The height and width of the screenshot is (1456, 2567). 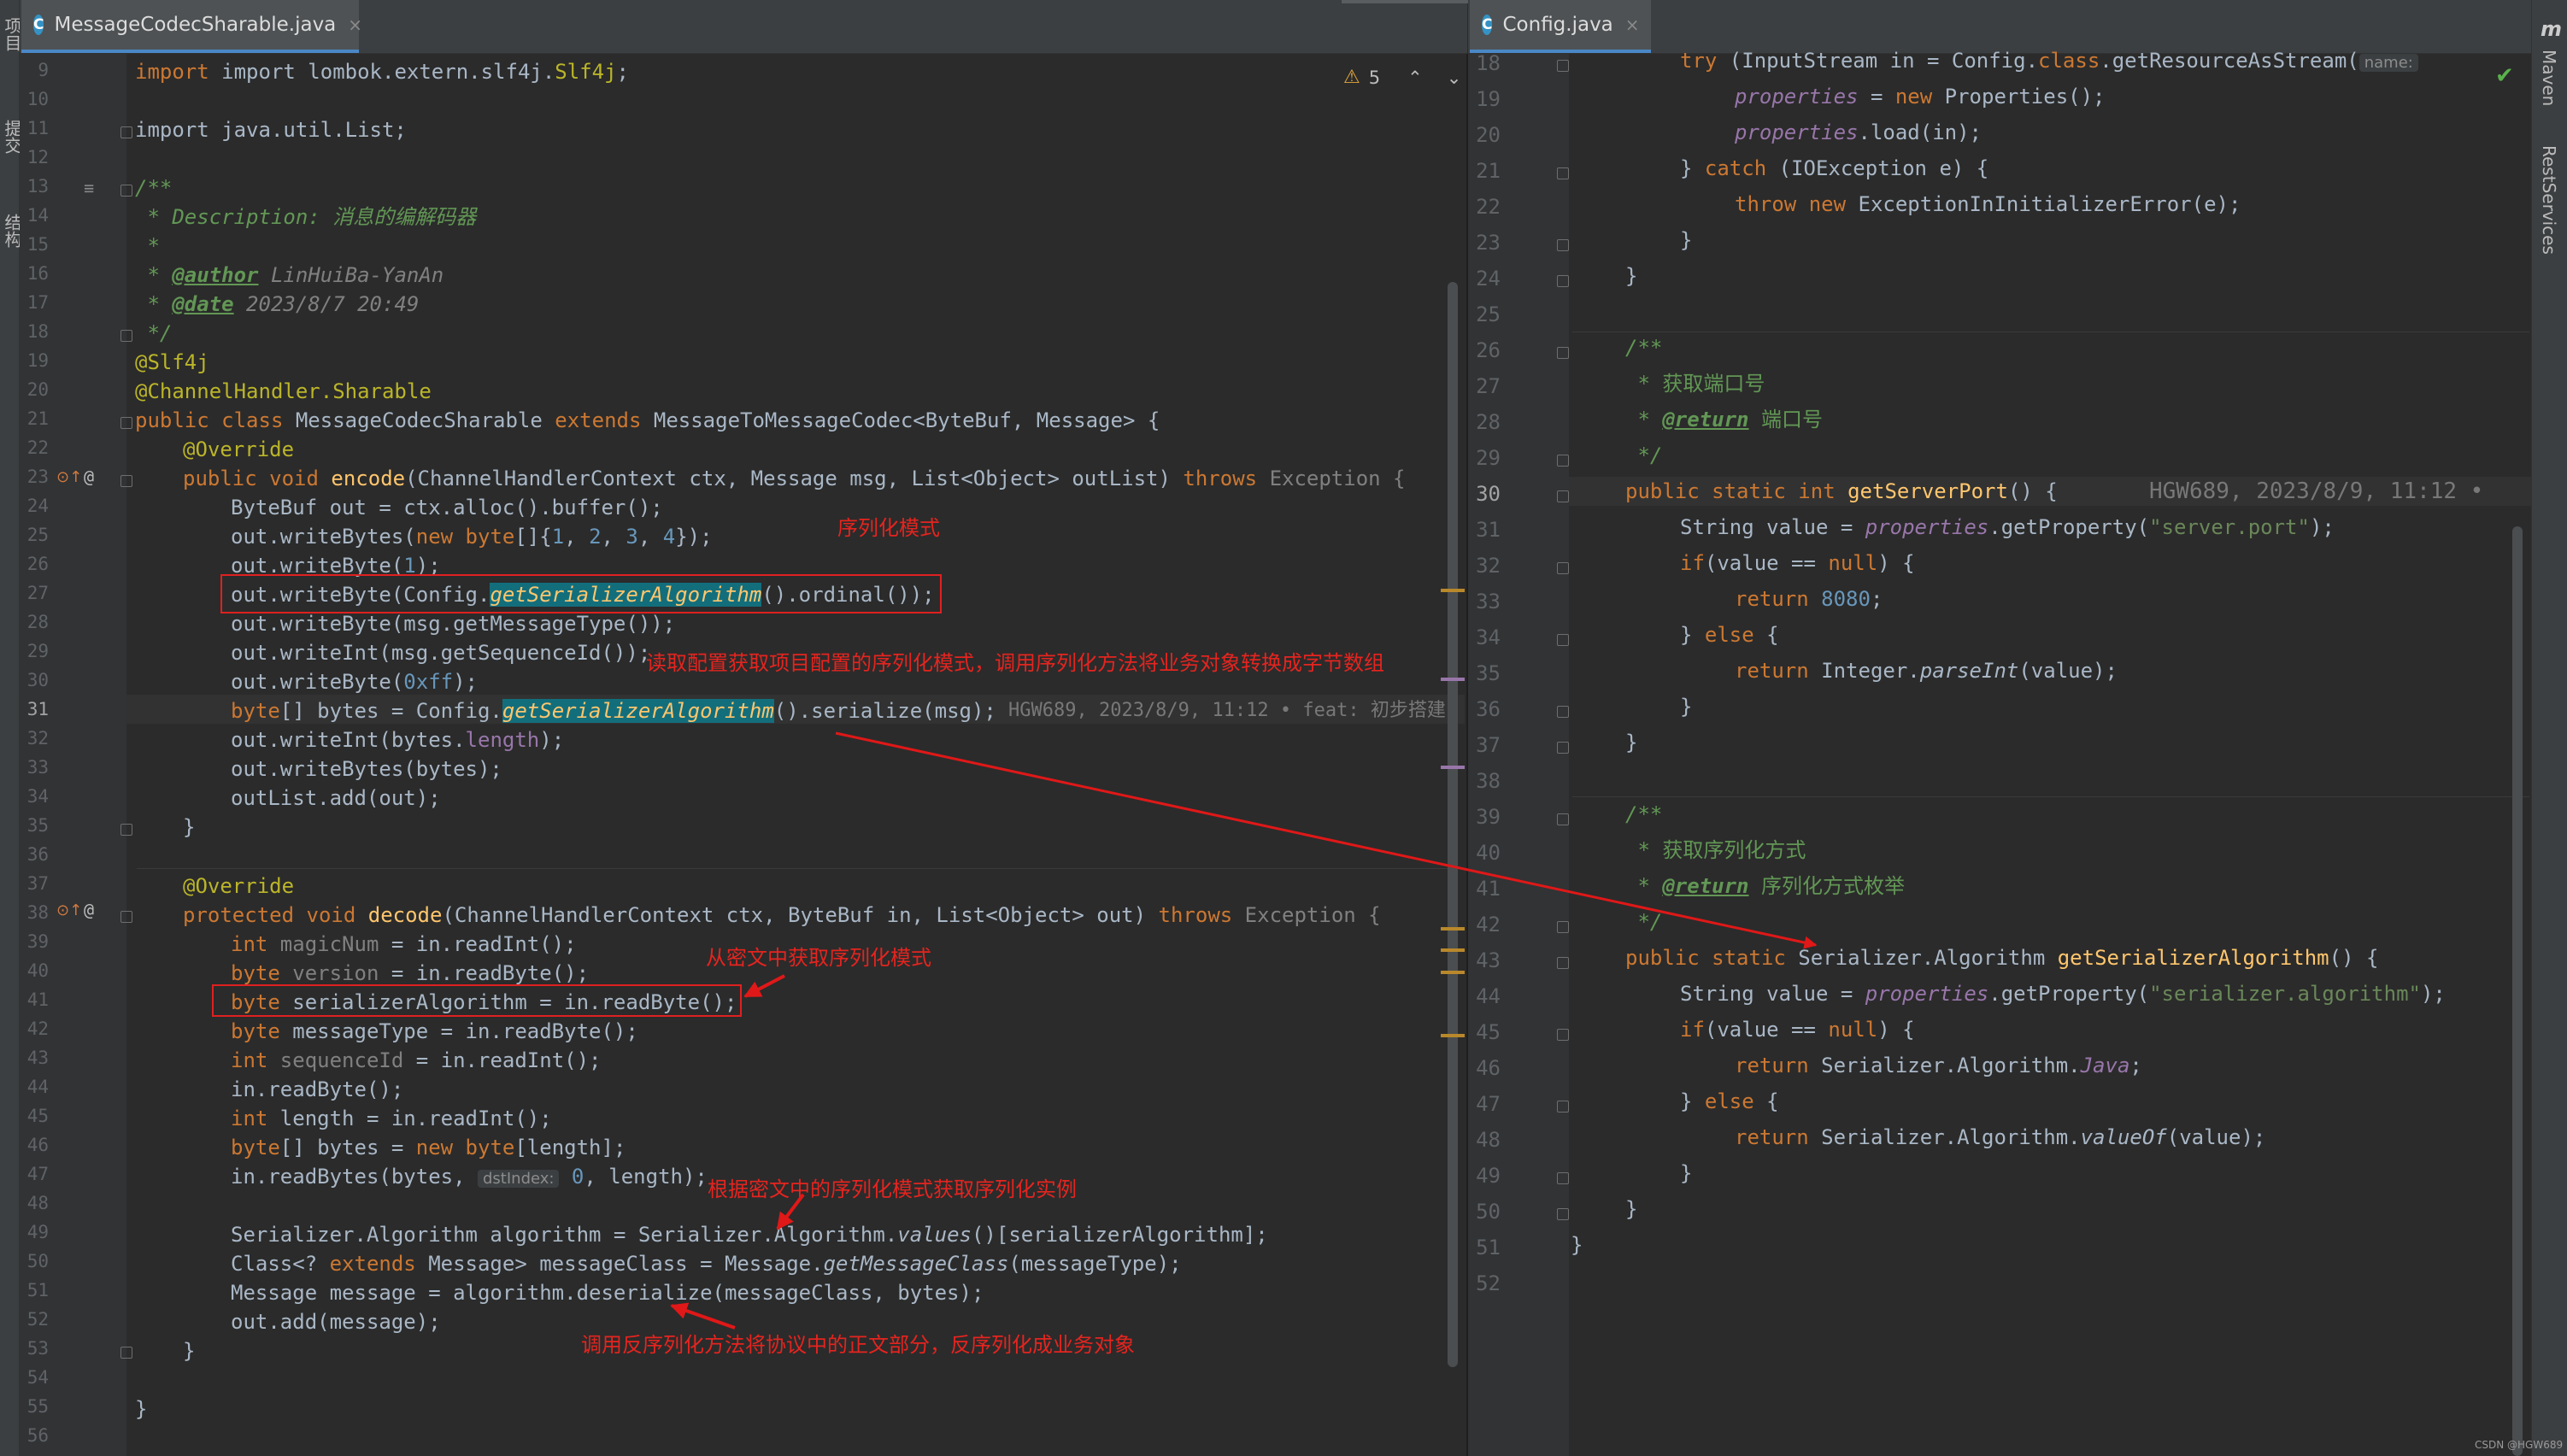 I want to click on arrow-to-deserialize, so click(x=703, y=1316).